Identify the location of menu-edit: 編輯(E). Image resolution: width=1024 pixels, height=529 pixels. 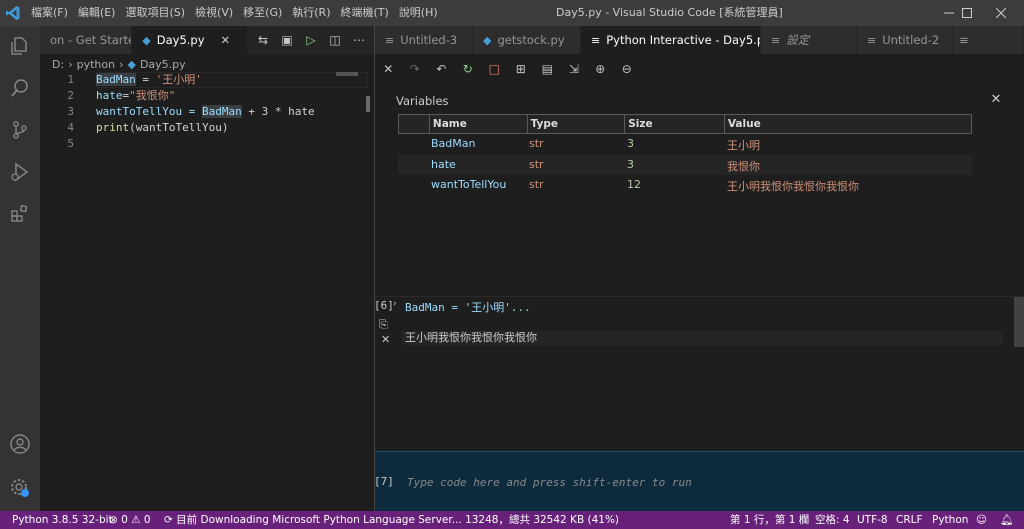
(97, 13).